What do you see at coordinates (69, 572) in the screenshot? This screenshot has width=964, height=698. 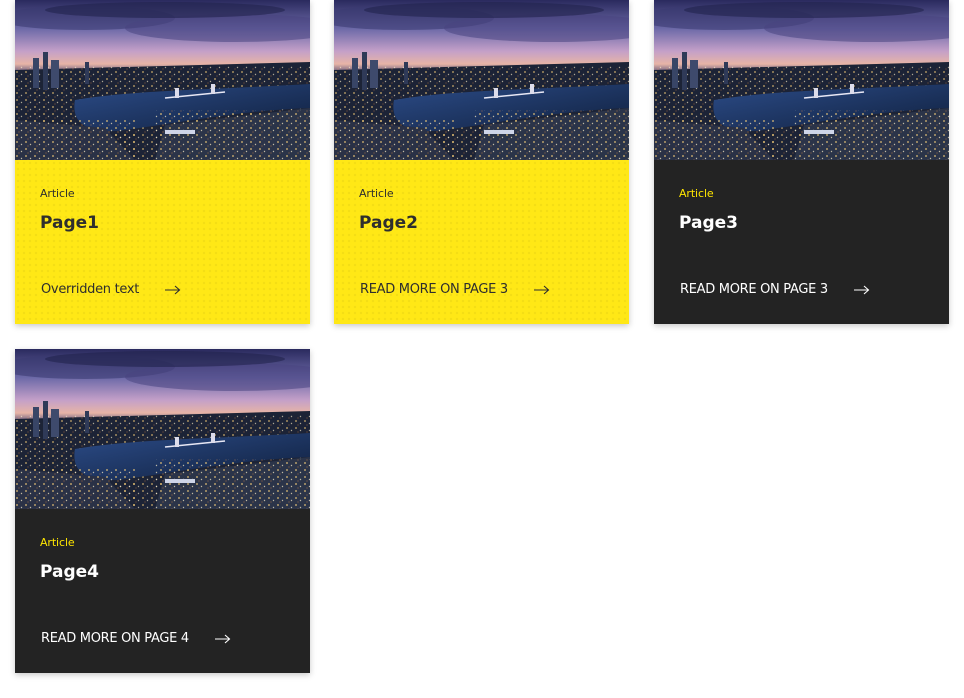 I see `card-title: Page4` at bounding box center [69, 572].